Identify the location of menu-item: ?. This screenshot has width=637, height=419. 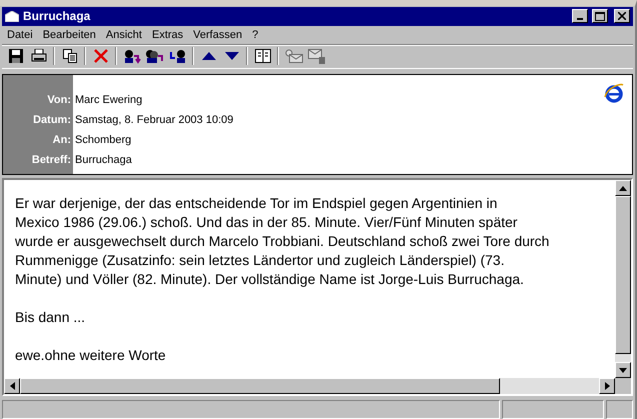
(255, 34).